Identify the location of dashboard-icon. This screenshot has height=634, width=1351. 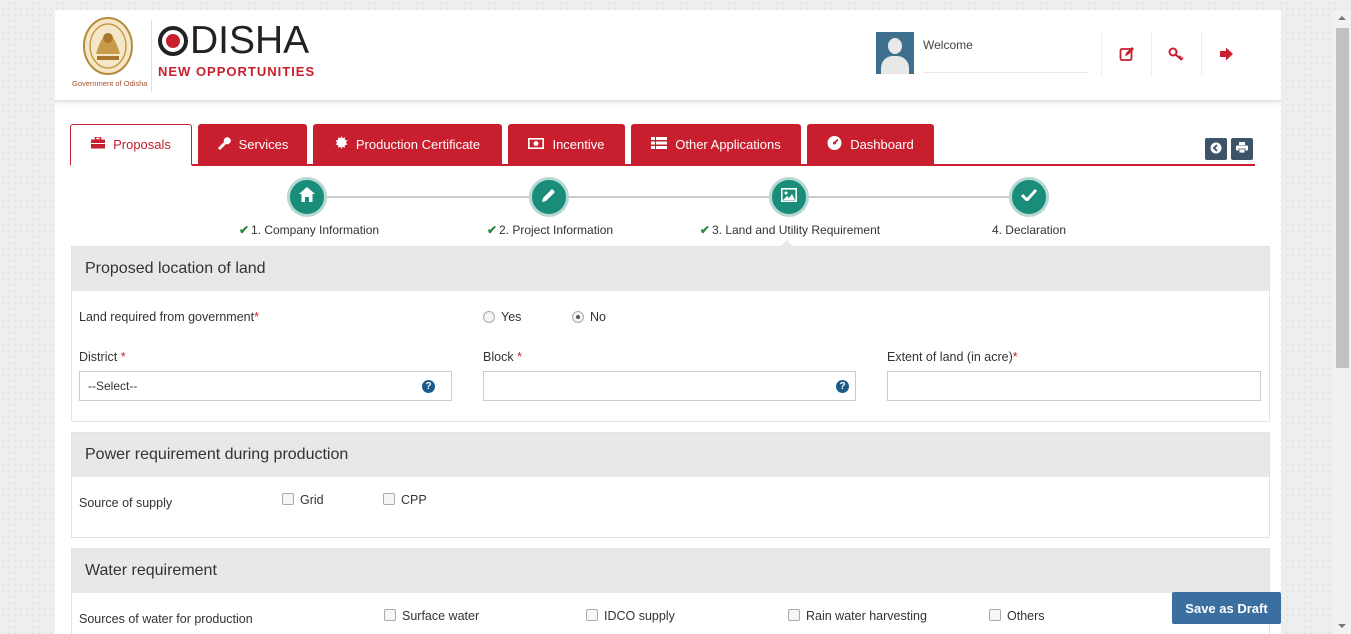
(834, 144).